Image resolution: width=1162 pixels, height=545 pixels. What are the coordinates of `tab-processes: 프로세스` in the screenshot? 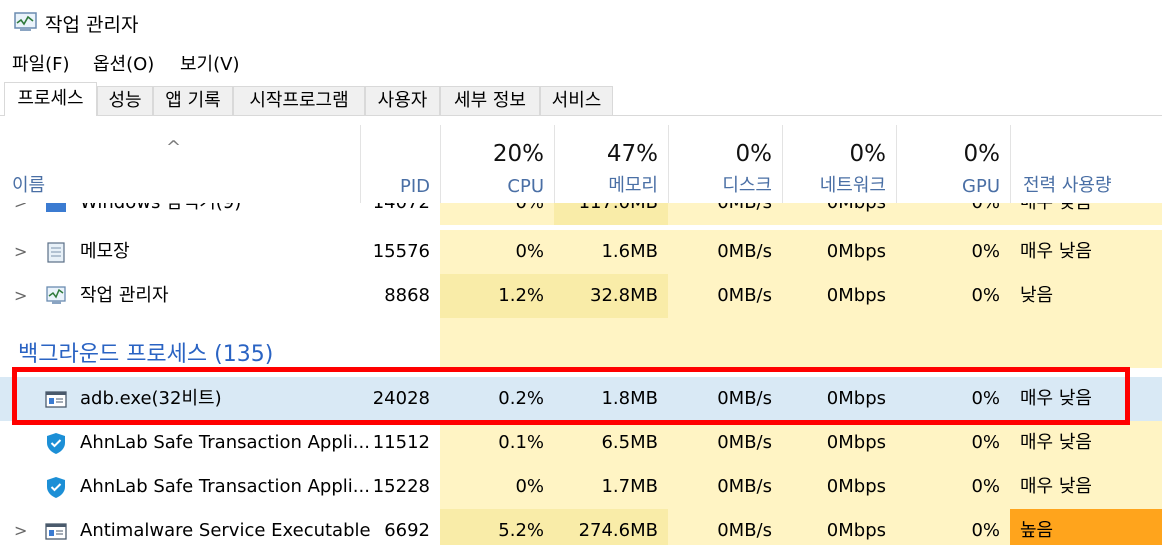 It's located at (50, 99).